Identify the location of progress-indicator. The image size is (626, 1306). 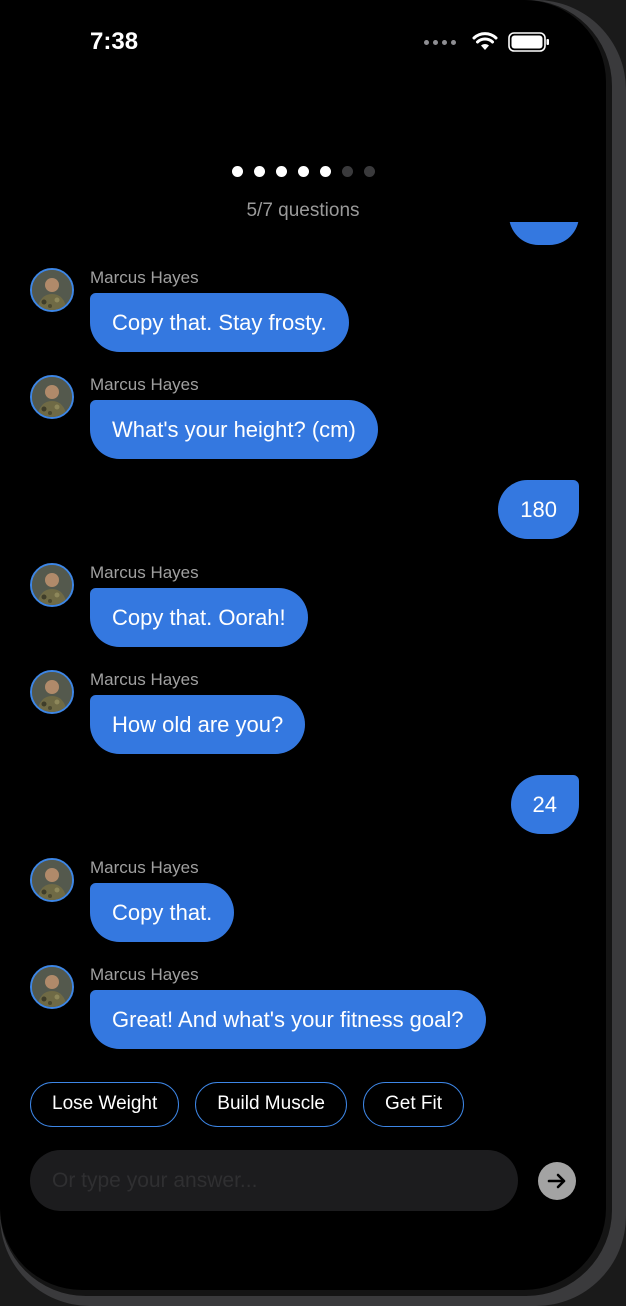
(303, 171).